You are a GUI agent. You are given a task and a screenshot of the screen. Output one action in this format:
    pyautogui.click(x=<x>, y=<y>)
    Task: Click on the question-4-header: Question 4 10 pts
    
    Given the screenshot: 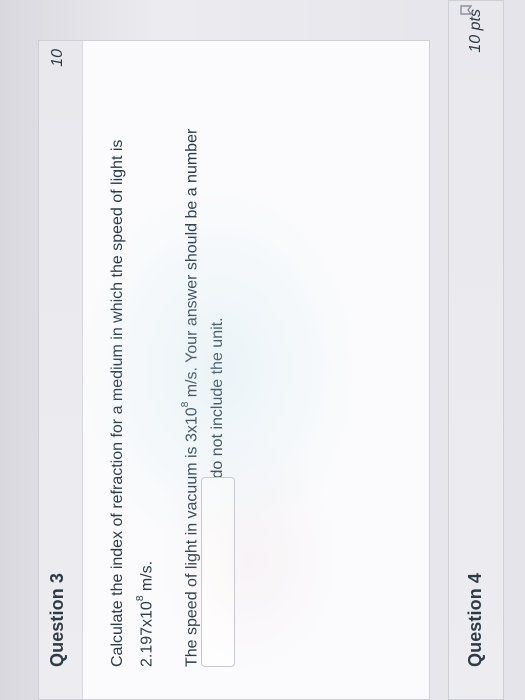 What is the action you would take?
    pyautogui.click(x=476, y=350)
    